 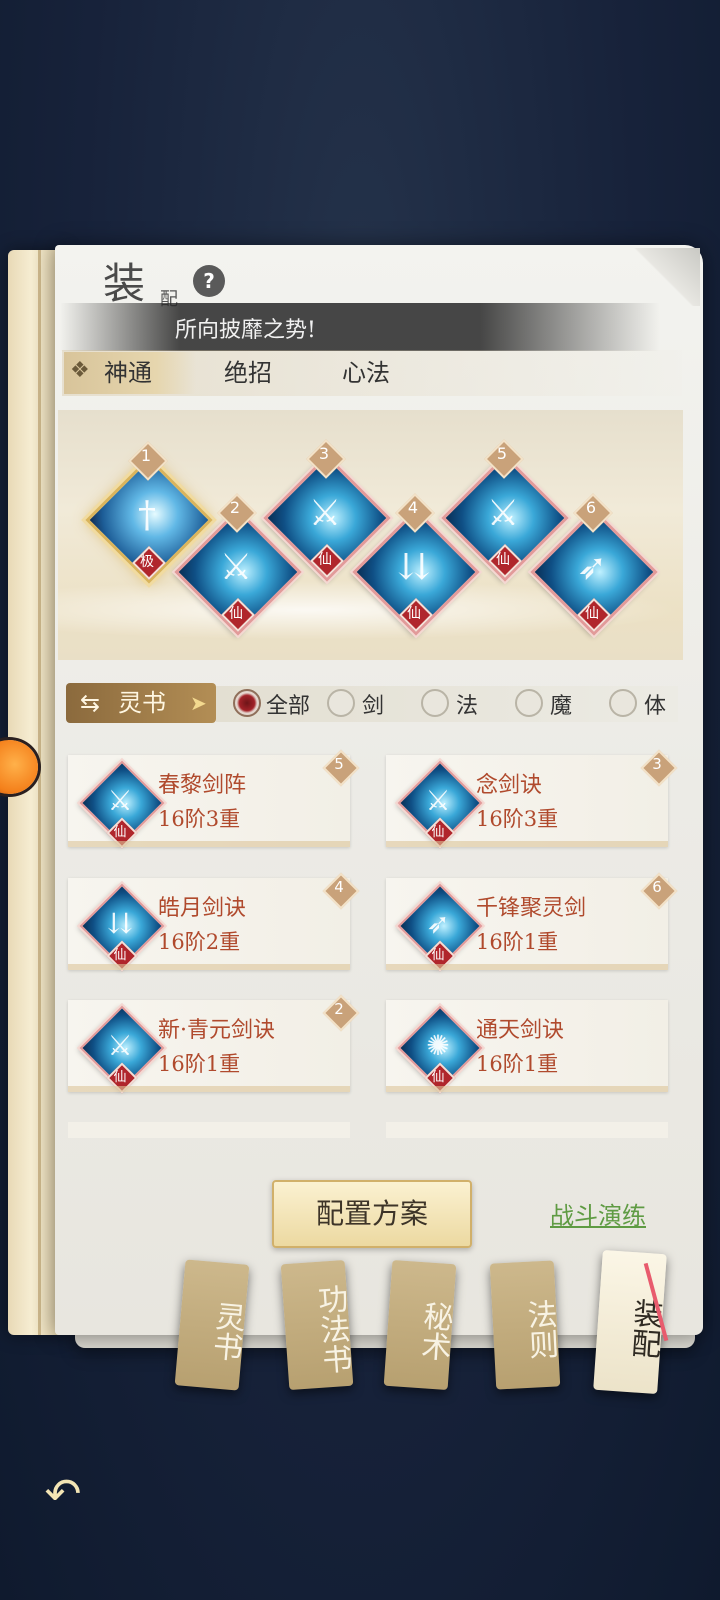 I want to click on tab-label-shentong: 神通, so click(x=128, y=373).